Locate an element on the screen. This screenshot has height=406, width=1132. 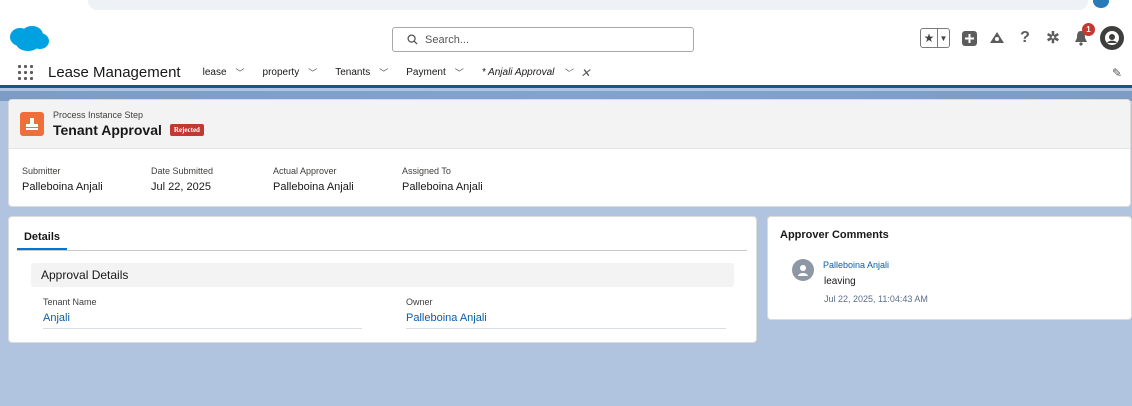
nav-item-payment: Payment ﹀ is located at coordinates (434, 72).